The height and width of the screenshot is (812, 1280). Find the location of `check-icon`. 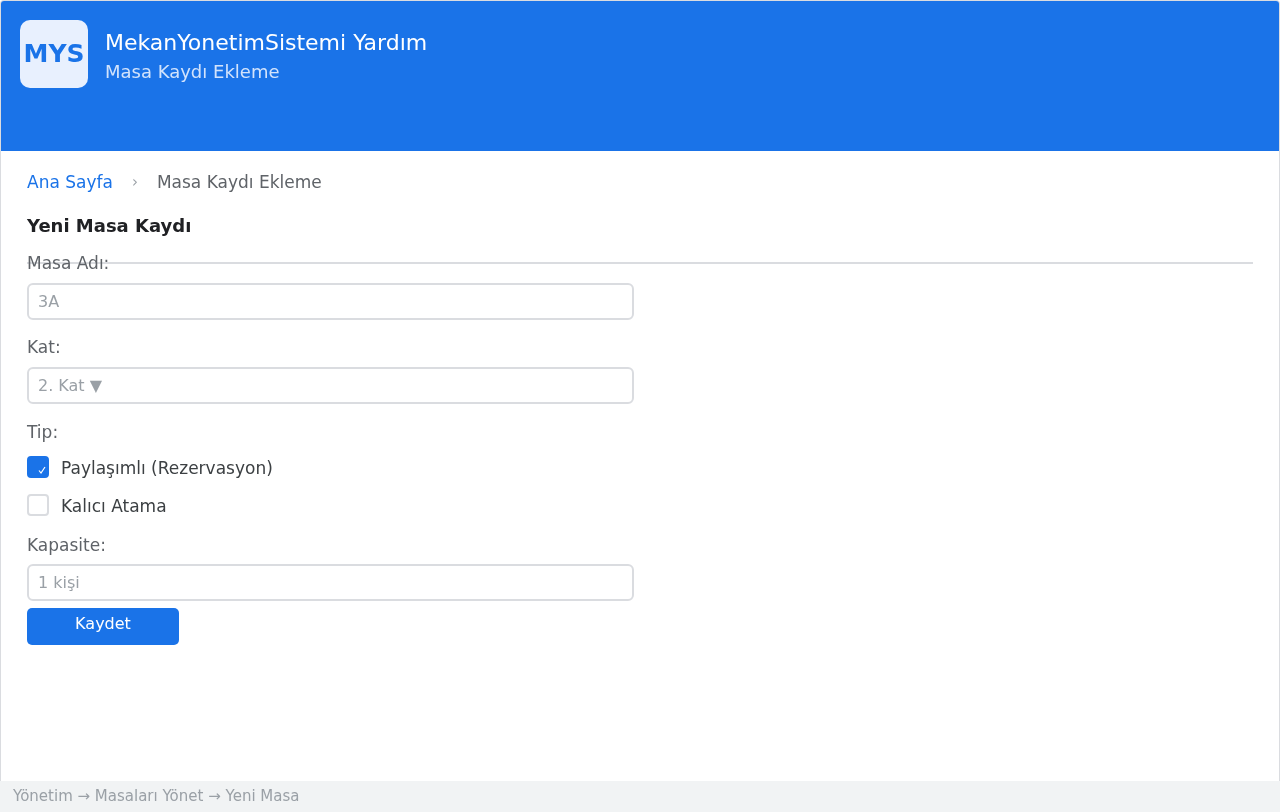

check-icon is located at coordinates (42, 469).